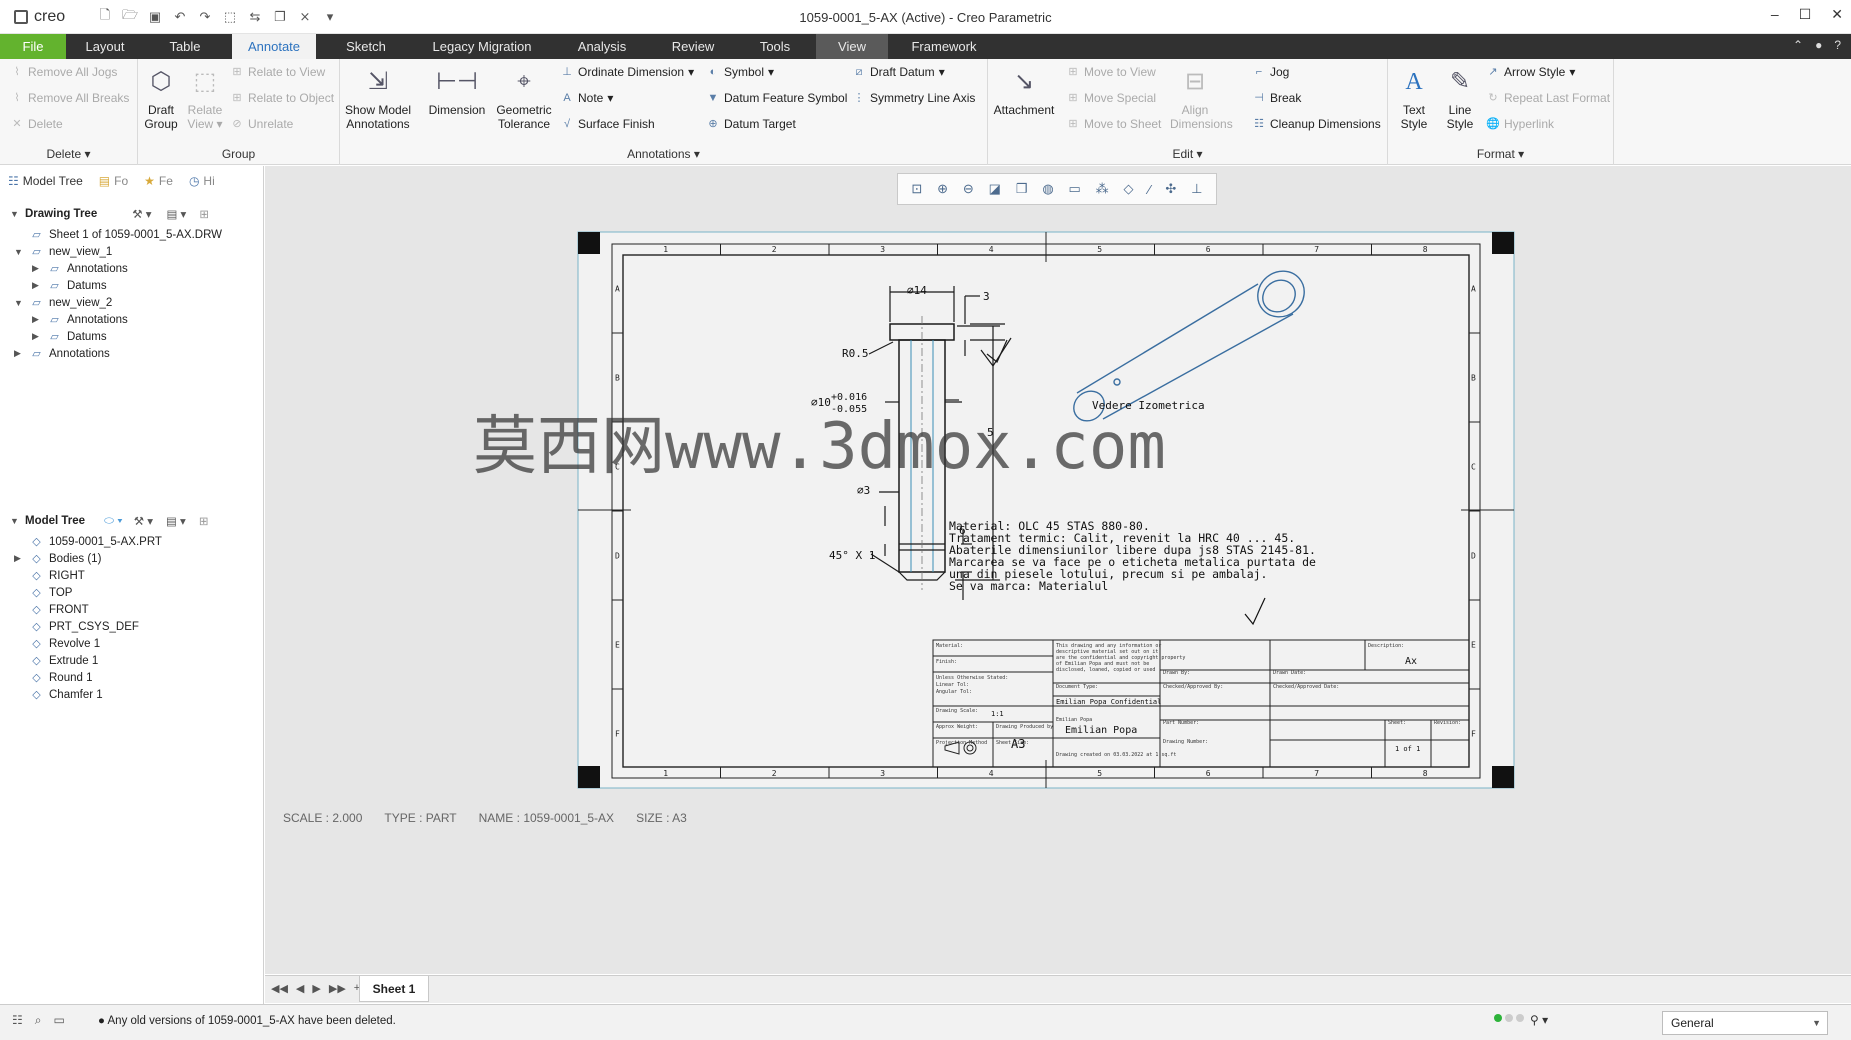  Describe the element at coordinates (132, 251) in the screenshot. I see `drawing-tree-item: ▼ ▱ new_view_1` at that location.